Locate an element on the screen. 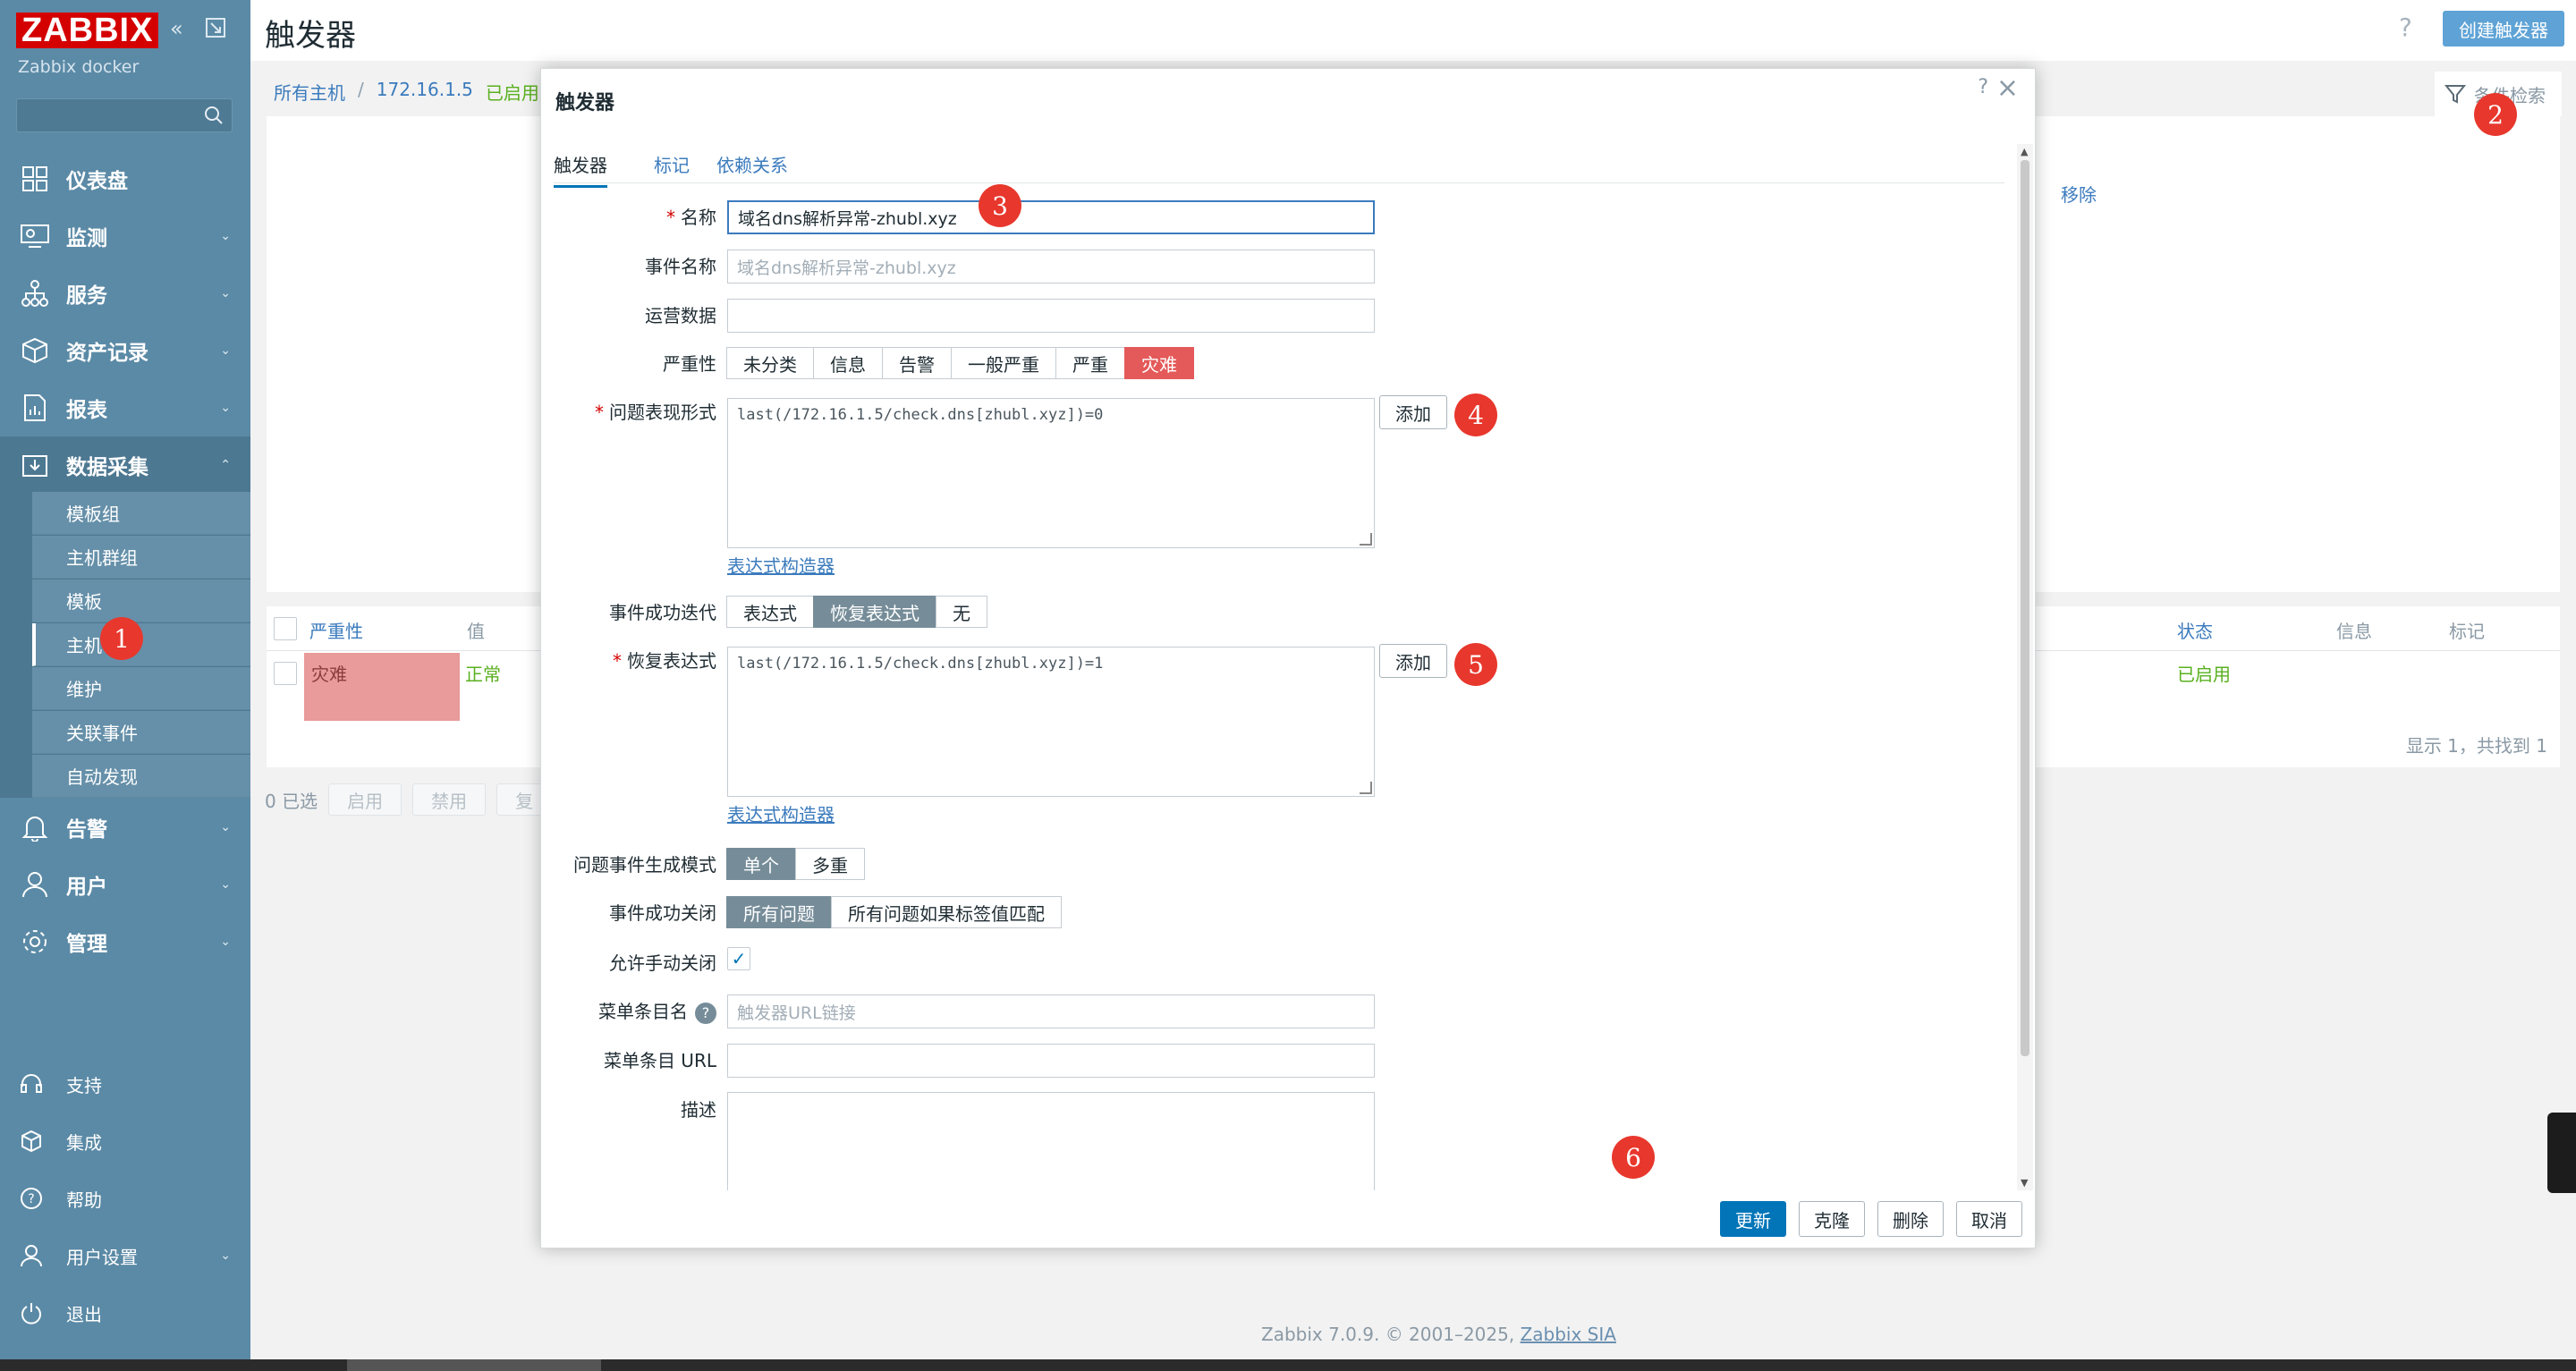  submenu-maintenance: 维护 is located at coordinates (141, 688).